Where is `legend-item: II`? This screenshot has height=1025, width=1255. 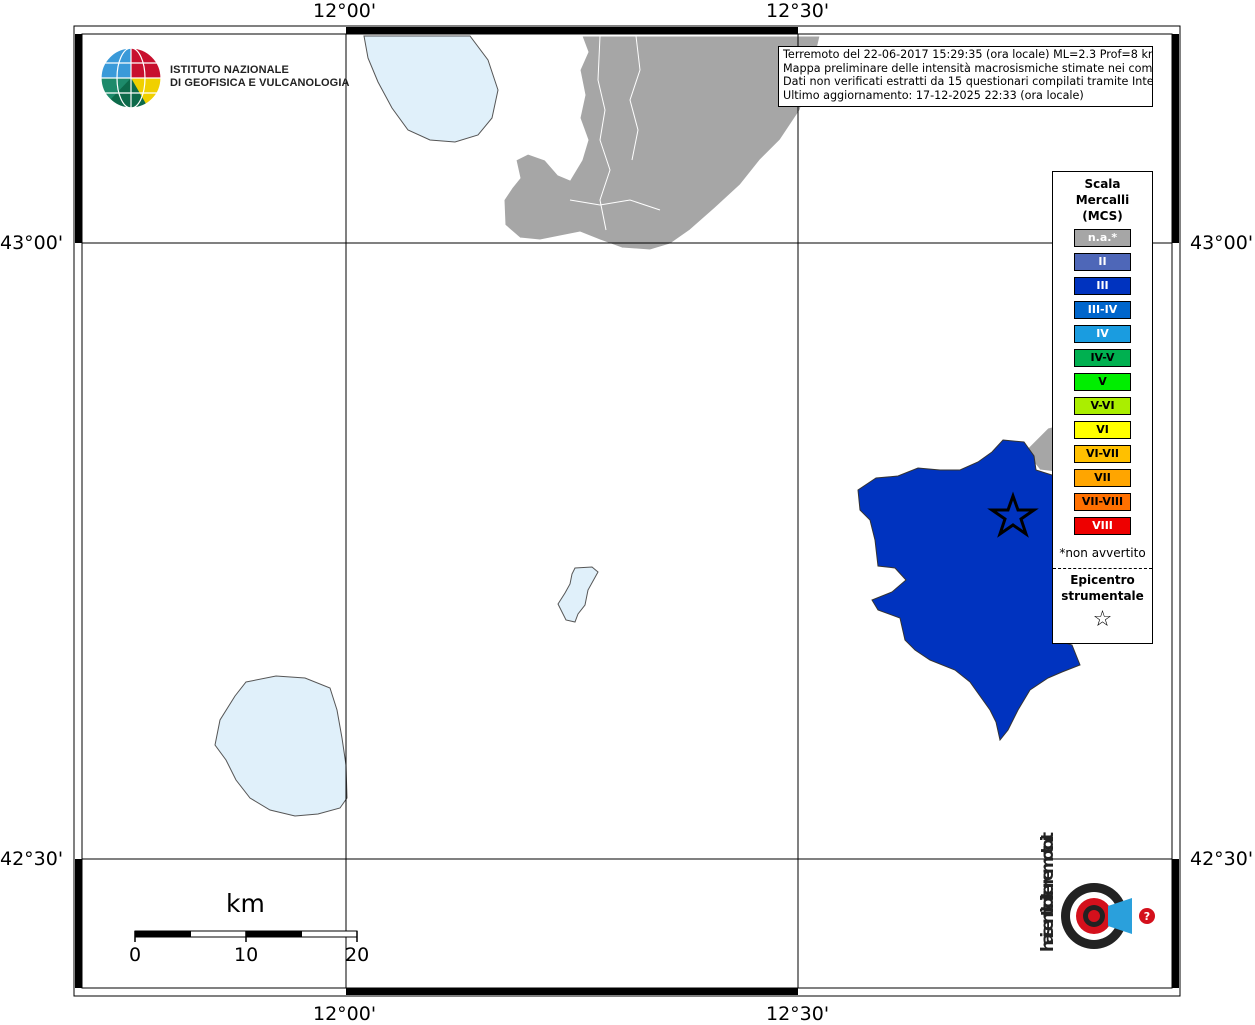
legend-item: II is located at coordinates (1102, 262).